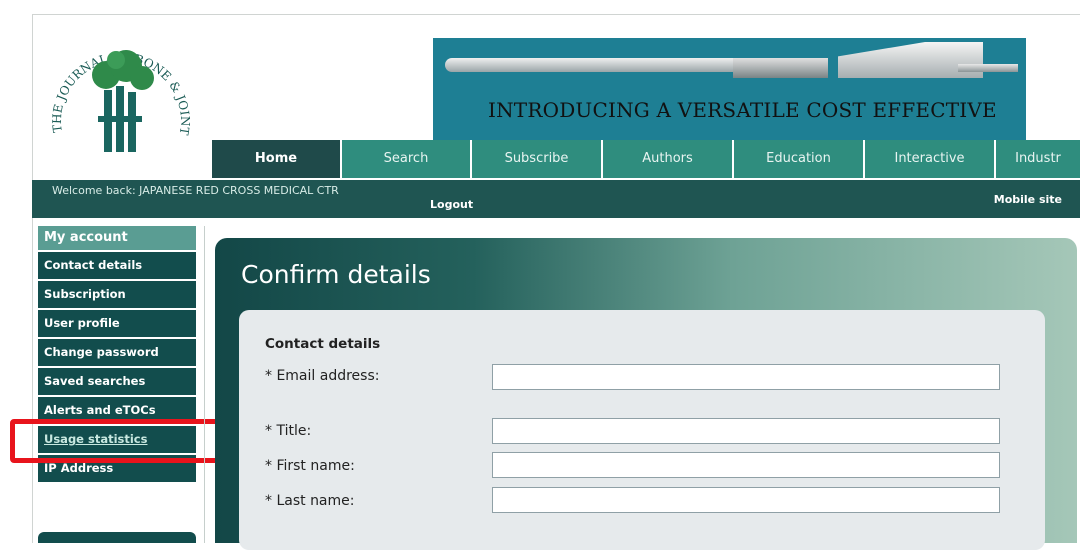 The height and width of the screenshot is (550, 1080). What do you see at coordinates (746, 465) in the screenshot?
I see `first-name-field` at bounding box center [746, 465].